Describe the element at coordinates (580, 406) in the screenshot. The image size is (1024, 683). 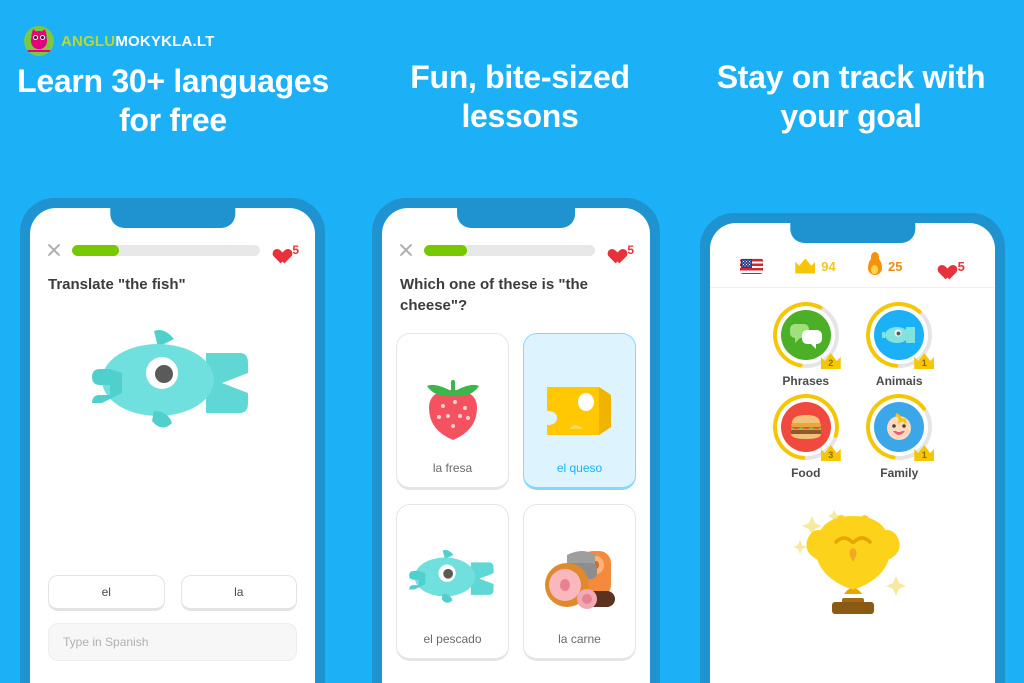
I see `cheese-illustration` at that location.